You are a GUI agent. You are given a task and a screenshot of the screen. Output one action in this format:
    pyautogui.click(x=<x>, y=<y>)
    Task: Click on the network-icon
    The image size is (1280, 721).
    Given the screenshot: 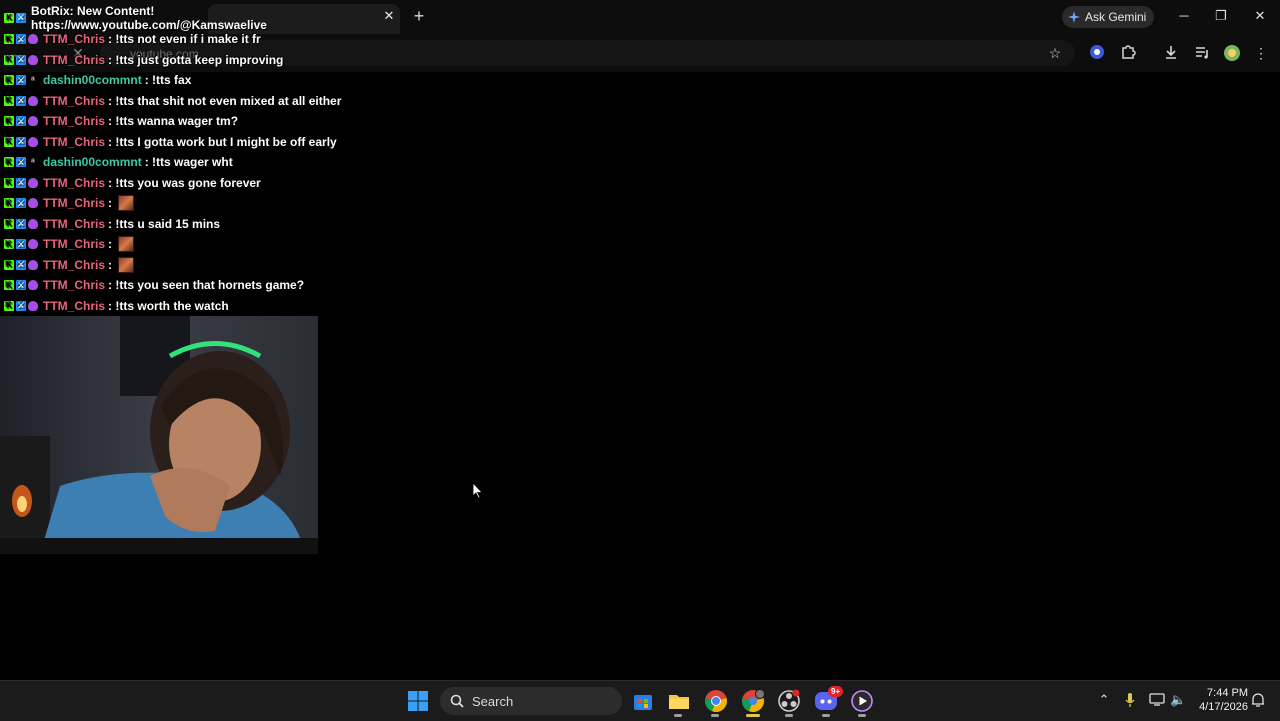 What is the action you would take?
    pyautogui.click(x=1157, y=700)
    